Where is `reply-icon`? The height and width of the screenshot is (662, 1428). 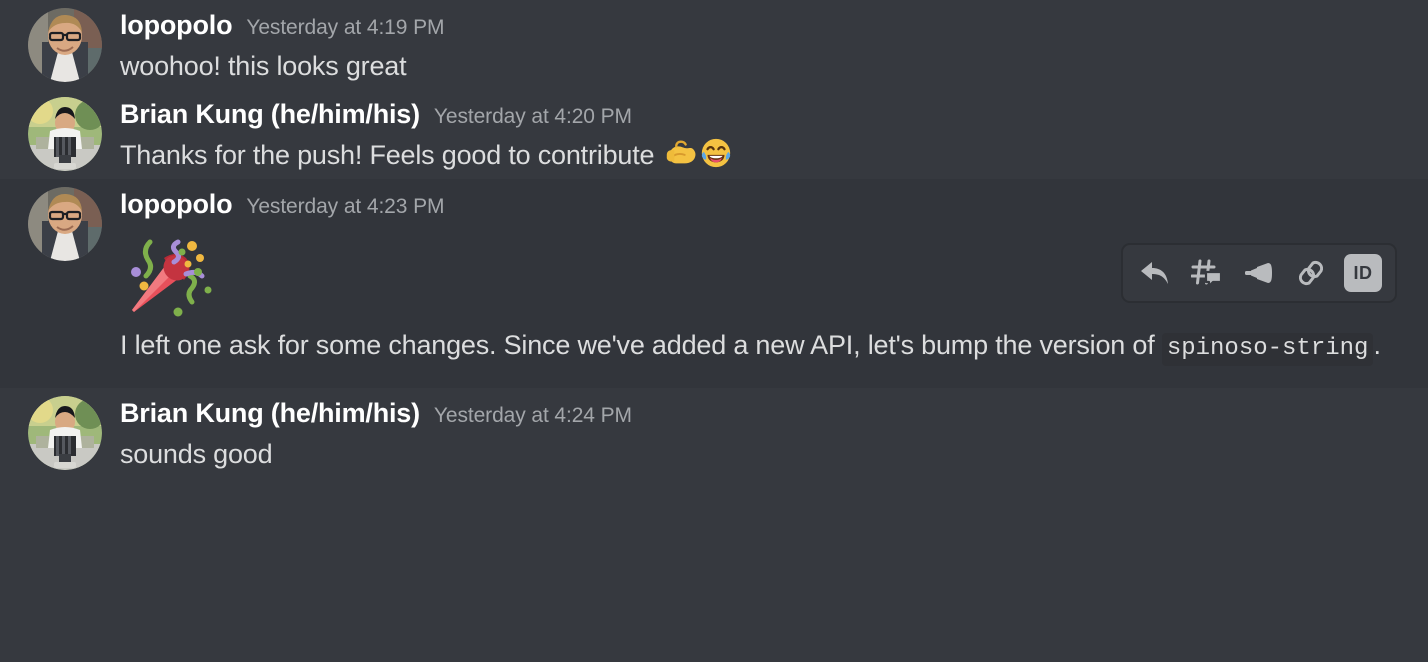
reply-icon is located at coordinates (1155, 273).